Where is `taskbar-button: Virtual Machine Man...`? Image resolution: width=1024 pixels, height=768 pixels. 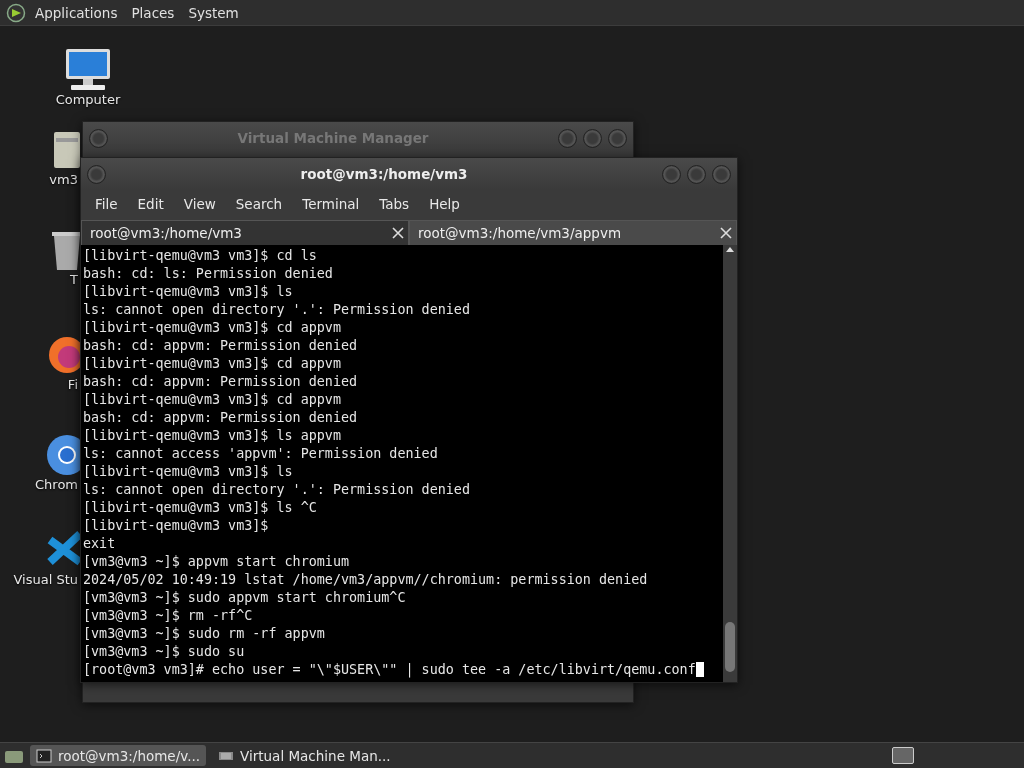
taskbar-button: Virtual Machine Man... is located at coordinates (304, 755).